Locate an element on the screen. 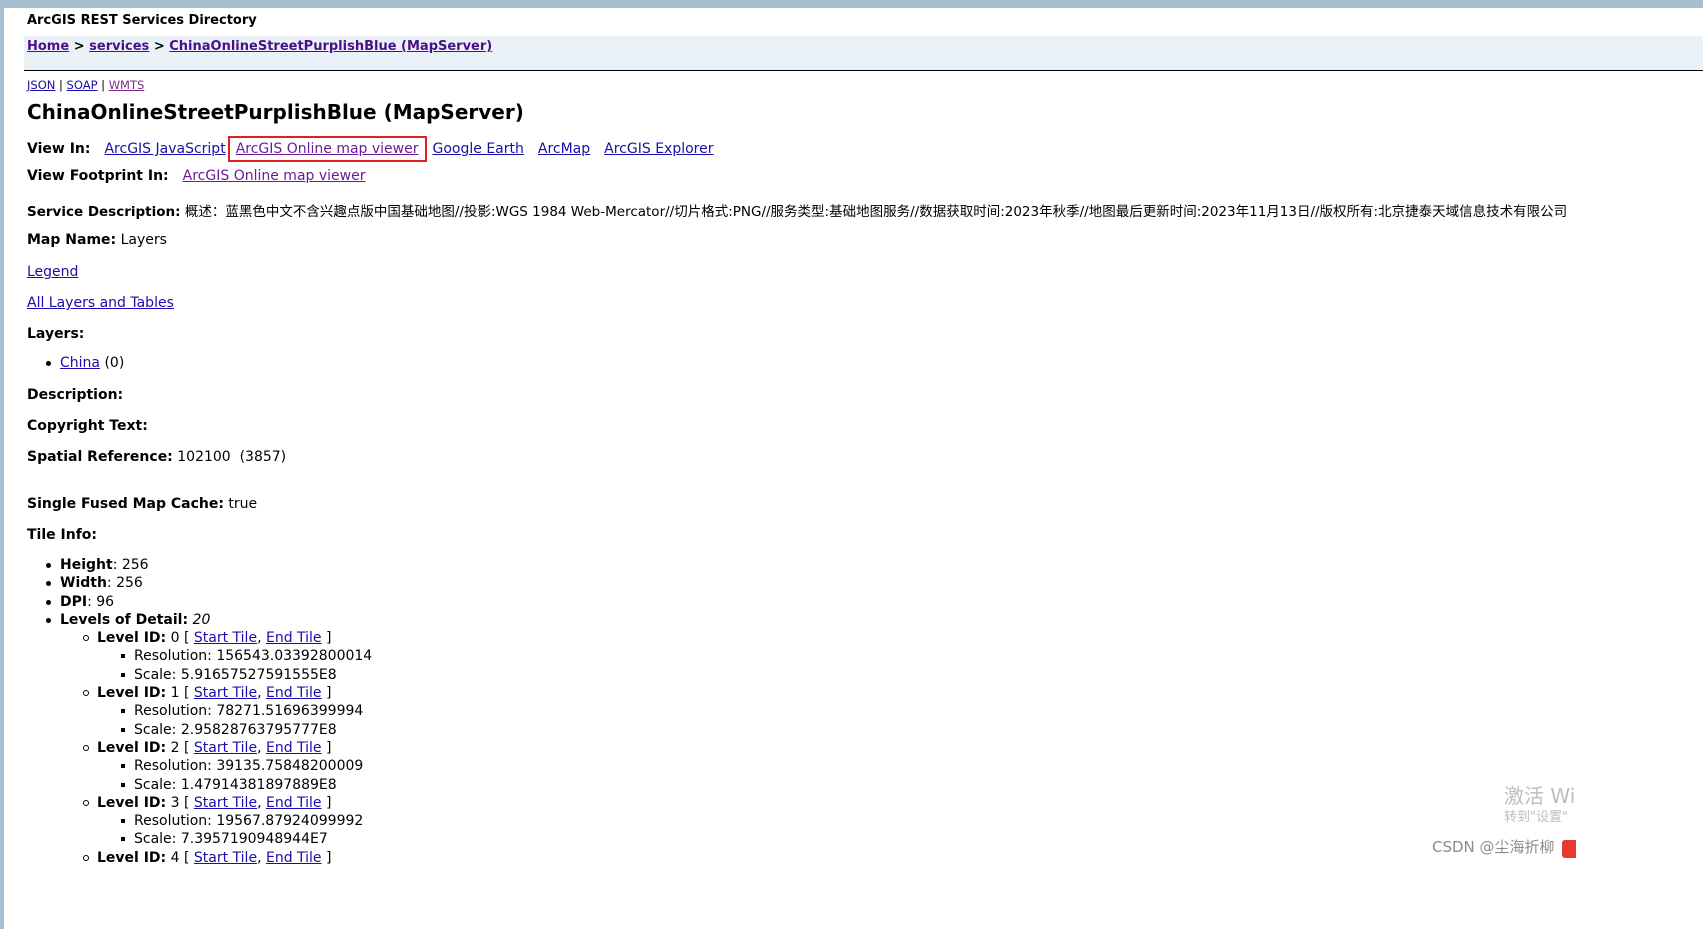  level-detail: Resolution: 39135.75848200009 is located at coordinates (246, 766).